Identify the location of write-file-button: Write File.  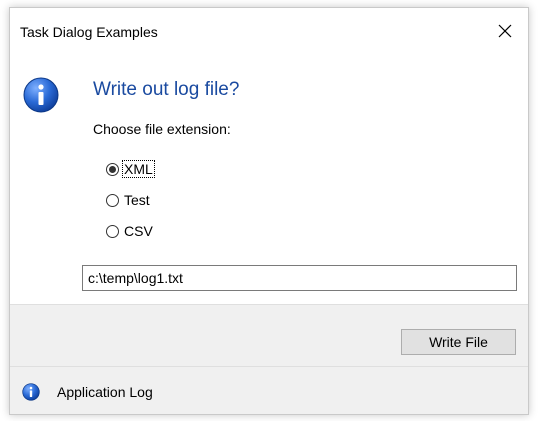
(458, 342).